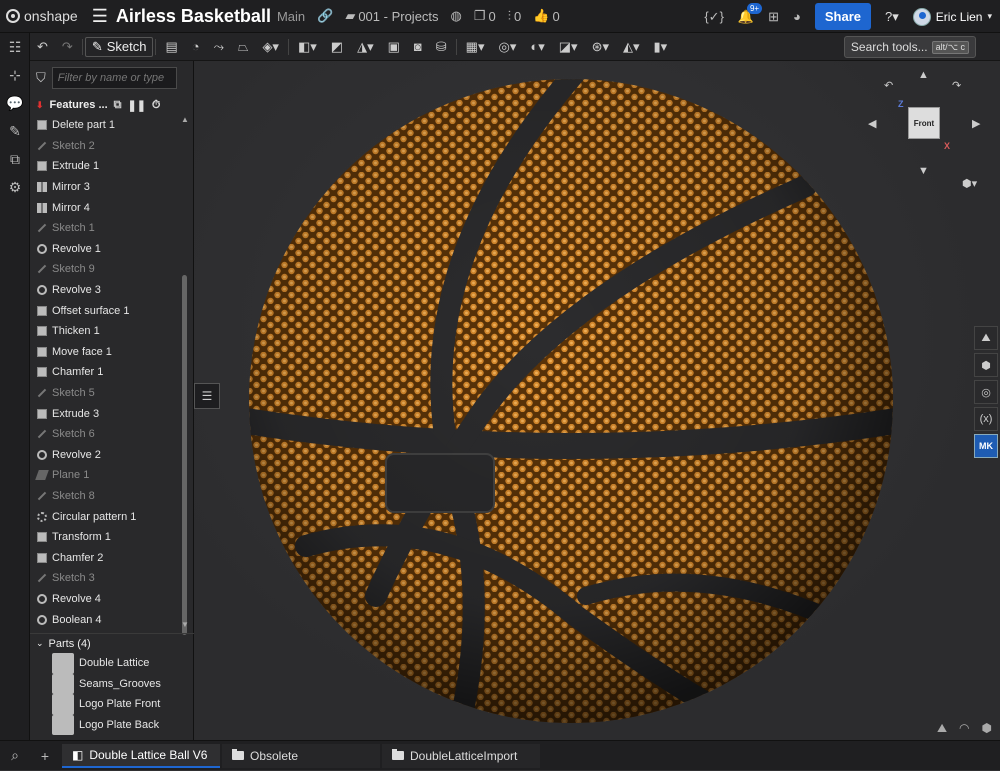  I want to click on user-menu: Eric Lien ▾, so click(952, 16).